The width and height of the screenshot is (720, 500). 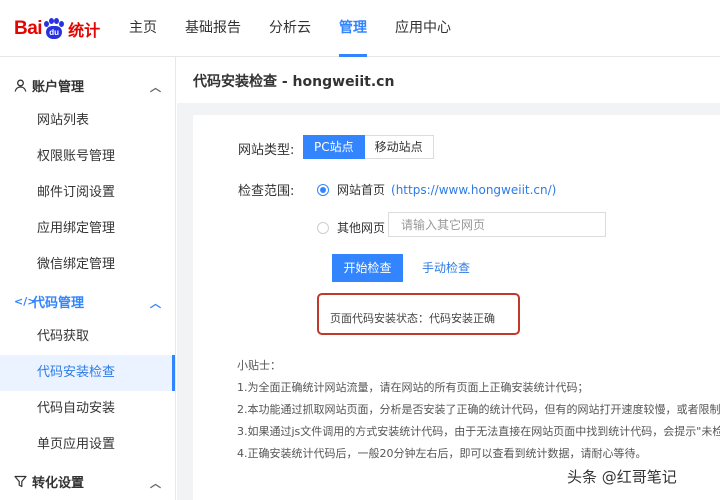 What do you see at coordinates (87, 265) in the screenshot?
I see `sidebar-item-wechat-binding: 微信绑定管理` at bounding box center [87, 265].